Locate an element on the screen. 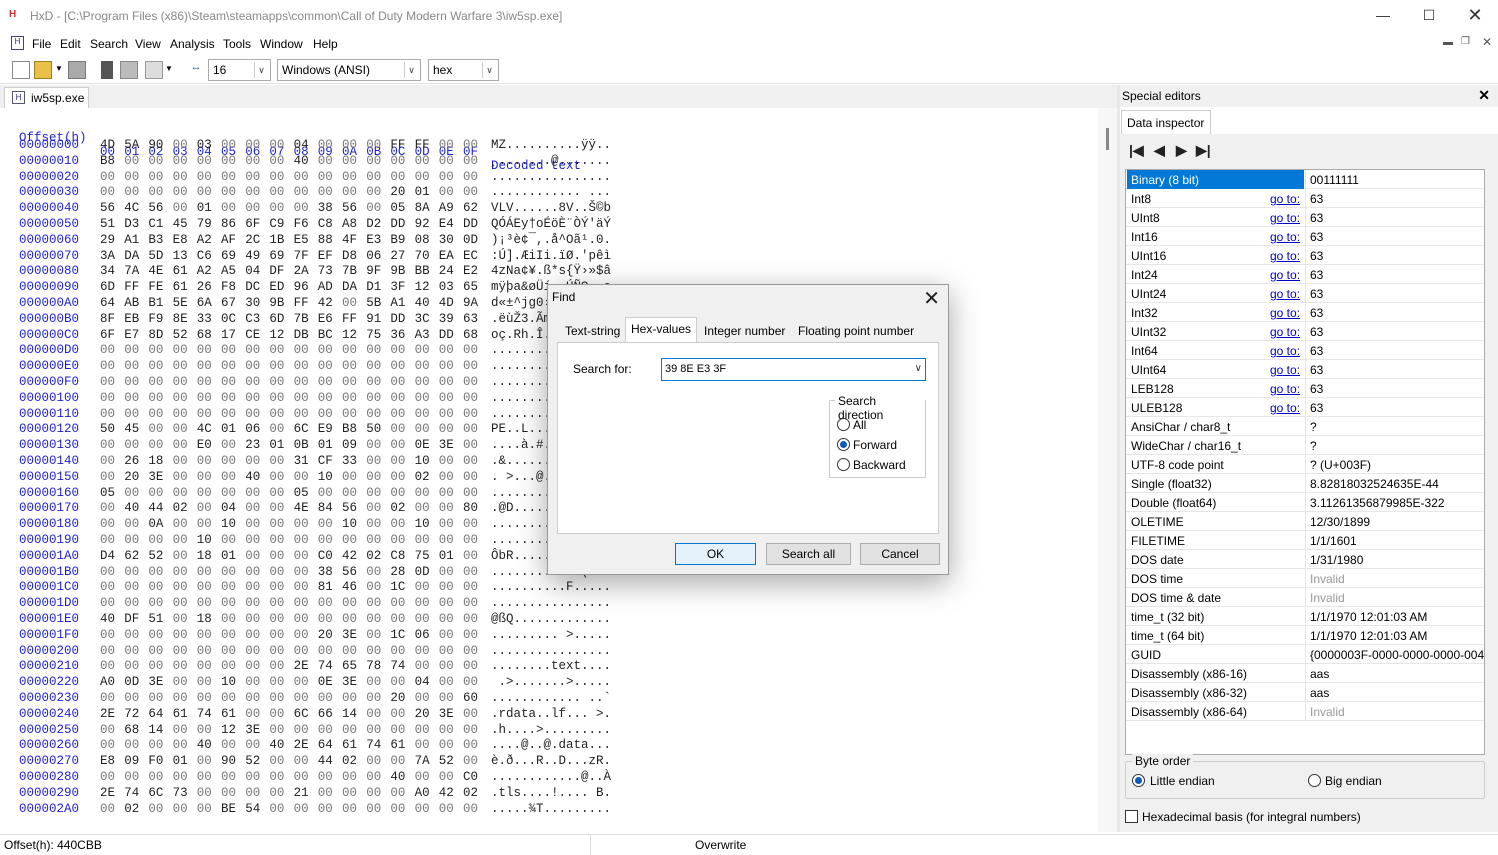 Image resolution: width=1498 pixels, height=855 pixels. hex-byte: 9A is located at coordinates (470, 303).